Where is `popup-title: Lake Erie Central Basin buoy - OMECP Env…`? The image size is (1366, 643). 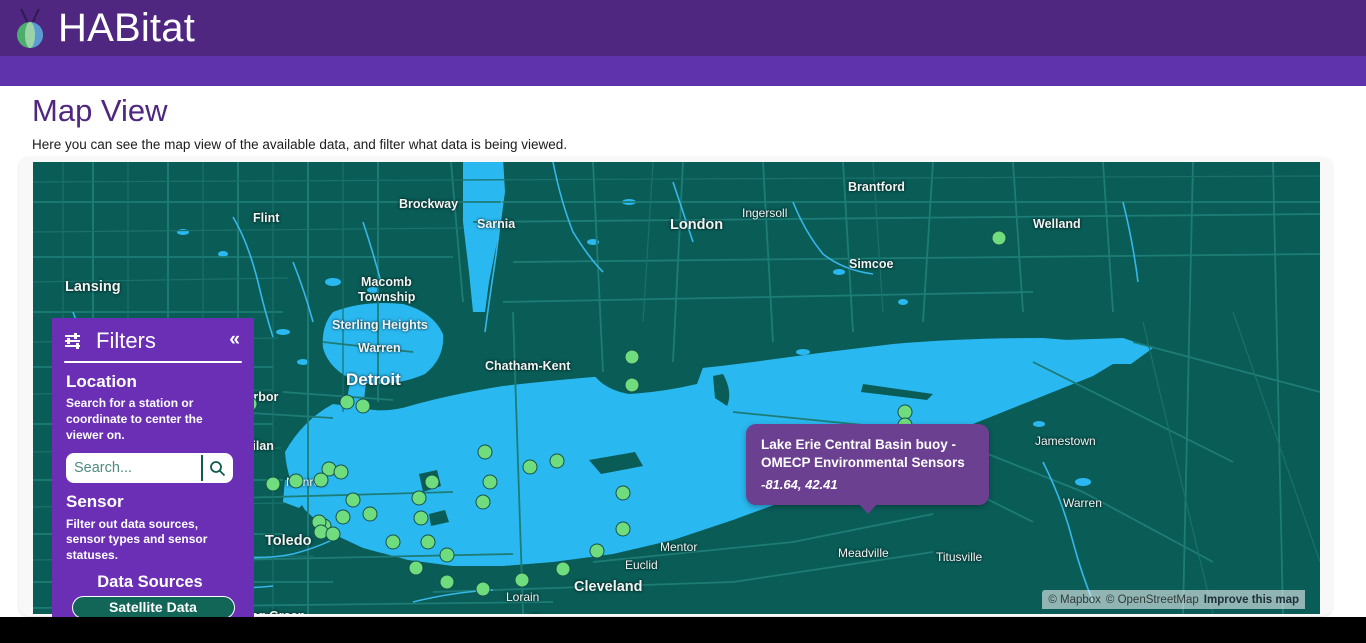 popup-title: Lake Erie Central Basin buoy - OMECP Env… is located at coordinates (863, 454).